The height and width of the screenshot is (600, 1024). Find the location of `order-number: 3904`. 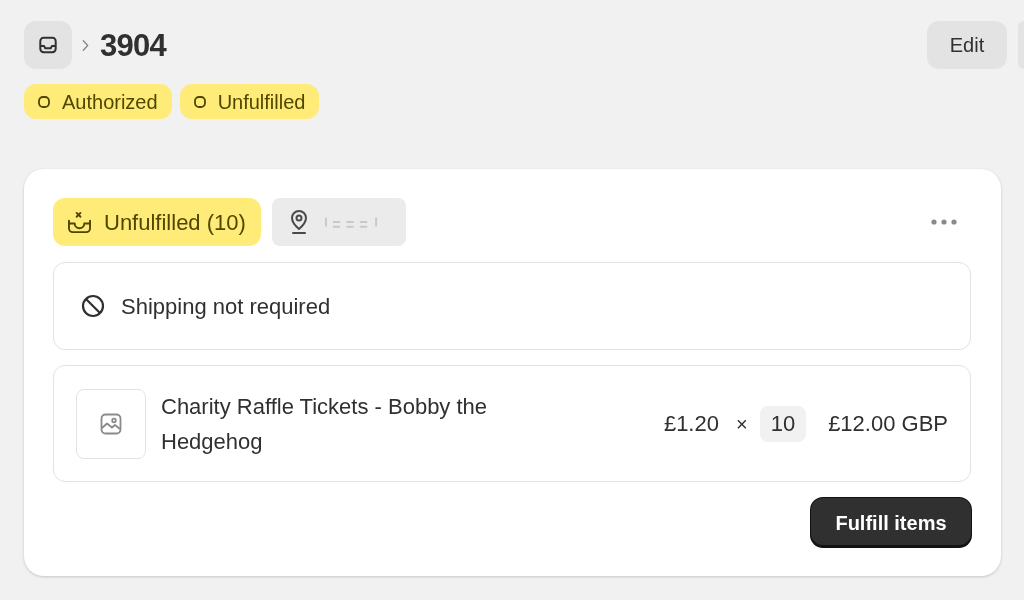

order-number: 3904 is located at coordinates (133, 45).